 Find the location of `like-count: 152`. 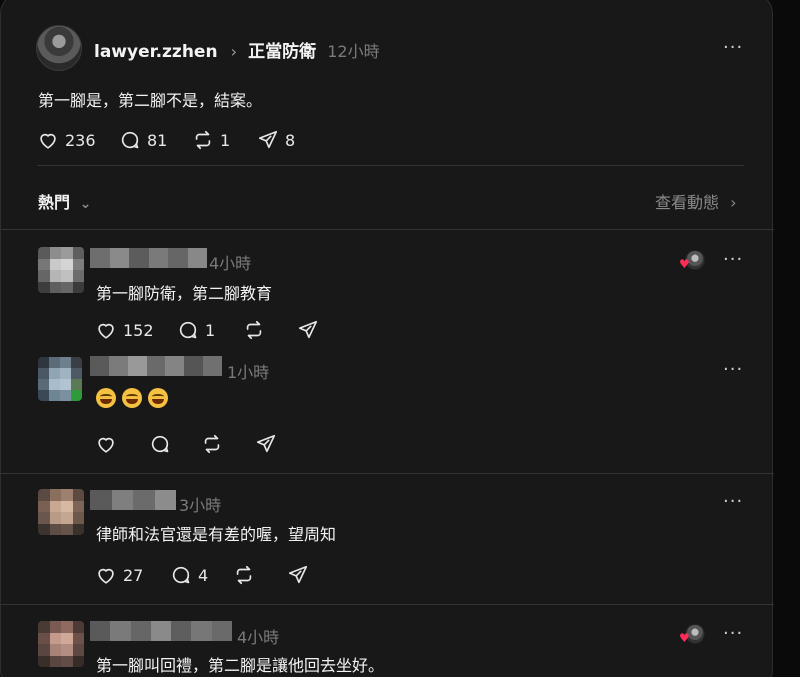

like-count: 152 is located at coordinates (138, 330).